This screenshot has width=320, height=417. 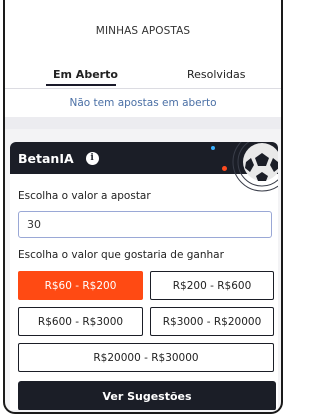 I want to click on section-gap, so click(x=143, y=123).